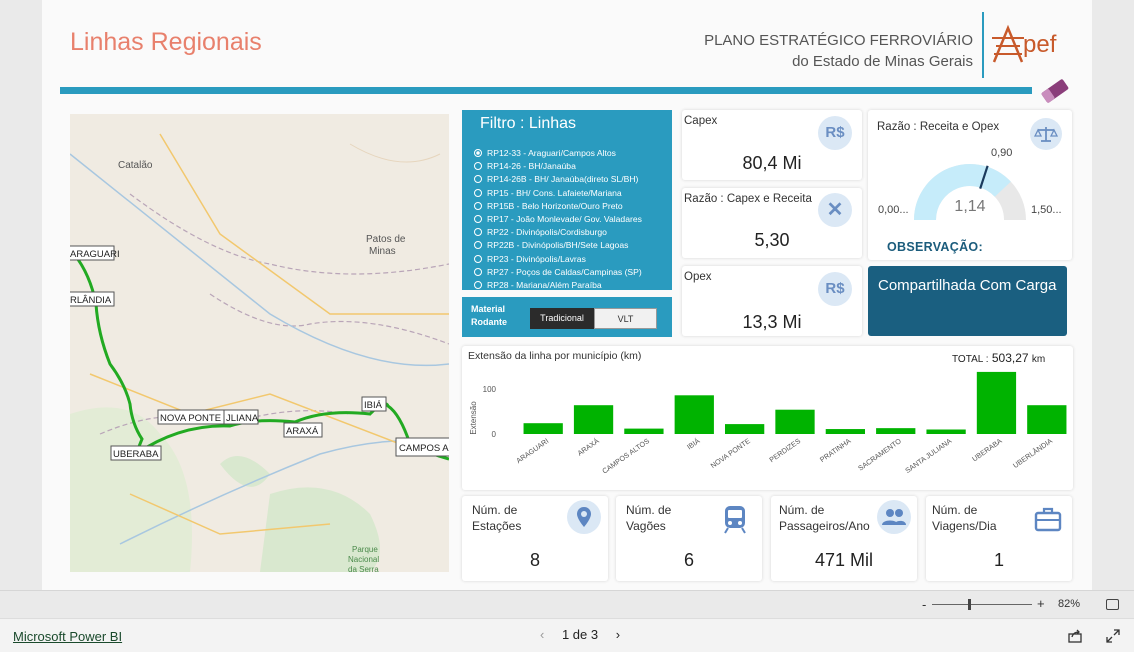  What do you see at coordinates (1075, 638) in the screenshot?
I see `share-icon` at bounding box center [1075, 638].